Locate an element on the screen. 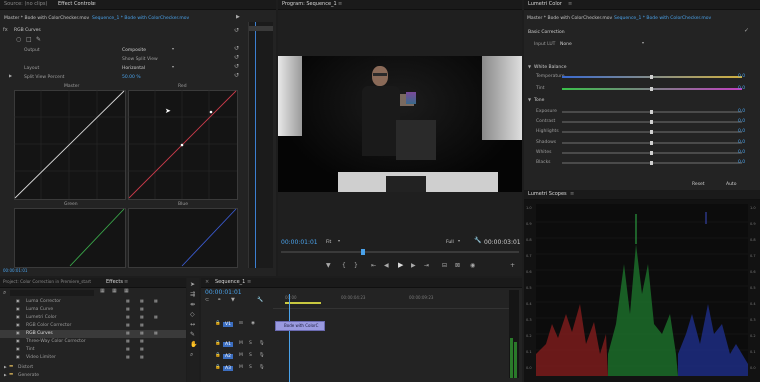 The height and width of the screenshot is (382, 760). fx-name: RGB Curves is located at coordinates (27, 30).